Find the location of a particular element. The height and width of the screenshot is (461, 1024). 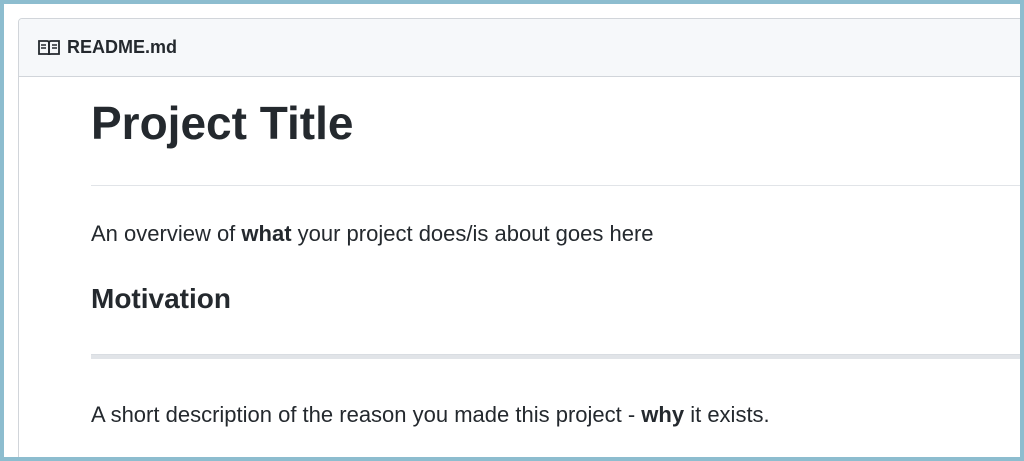

horizontal-rule is located at coordinates (555, 356).